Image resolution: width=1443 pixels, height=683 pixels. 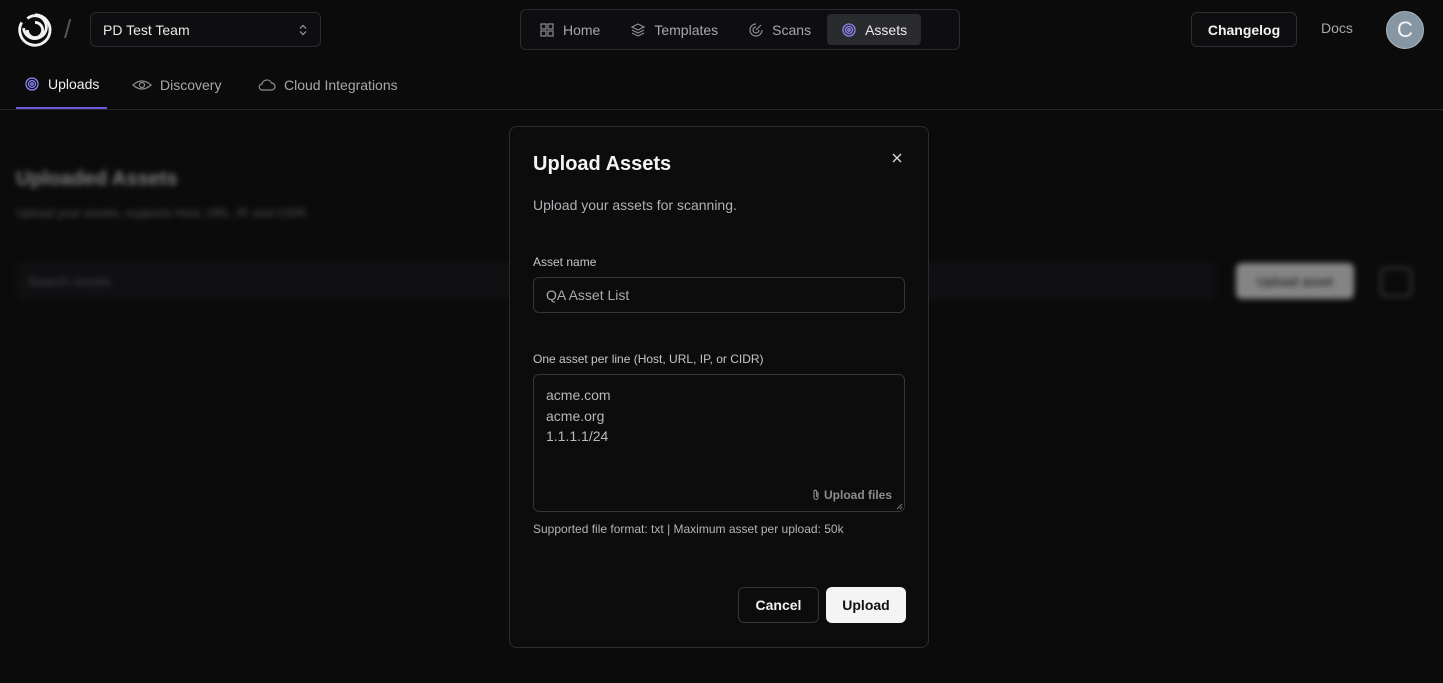 What do you see at coordinates (267, 84) in the screenshot?
I see `cloud-icon` at bounding box center [267, 84].